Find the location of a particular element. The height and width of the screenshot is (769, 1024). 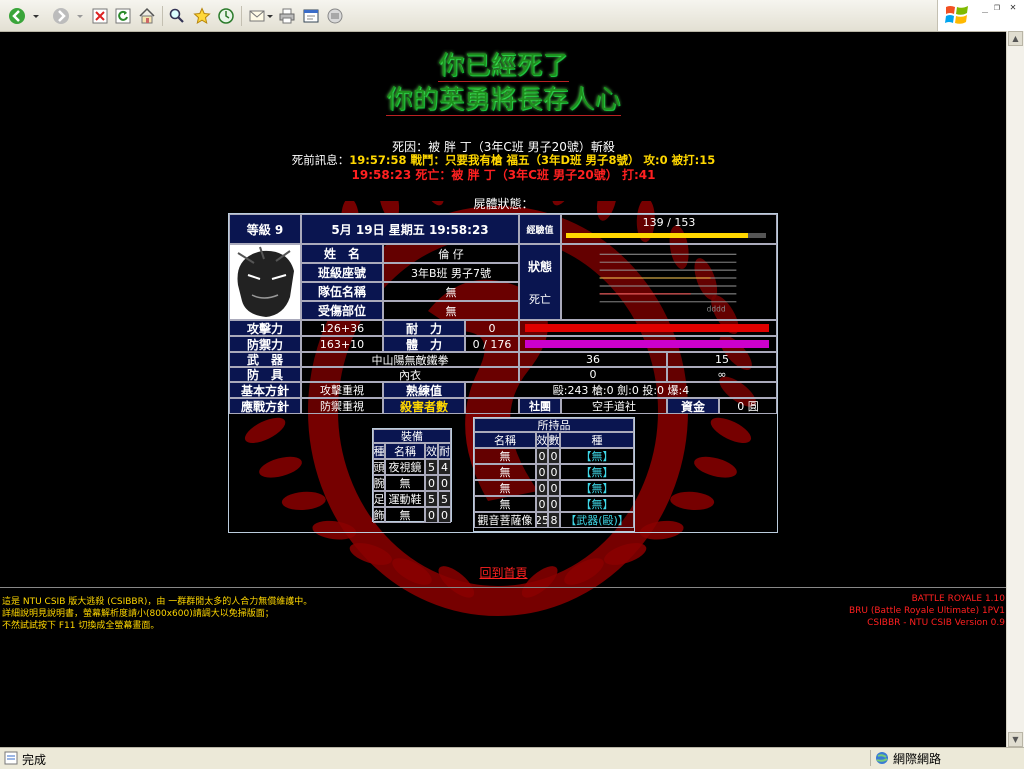

mail-icon is located at coordinates (257, 16).